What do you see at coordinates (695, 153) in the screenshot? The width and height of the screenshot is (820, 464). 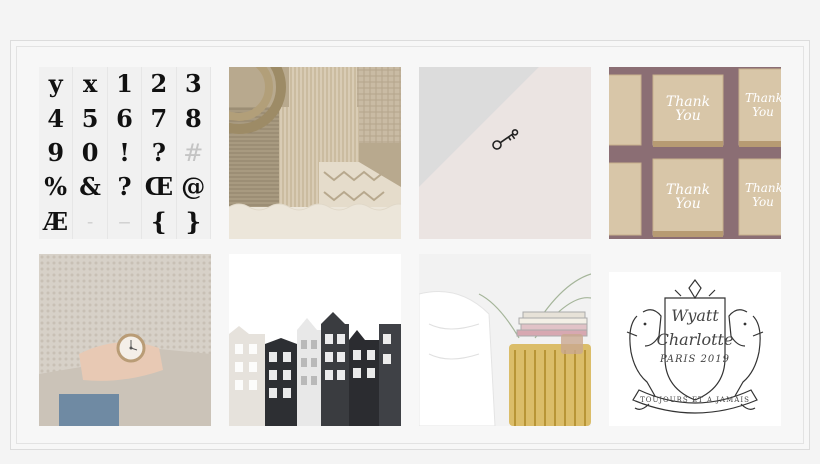 I see `thank-you-boxes-photo: Thank You Thank You Thank You Thank You` at bounding box center [695, 153].